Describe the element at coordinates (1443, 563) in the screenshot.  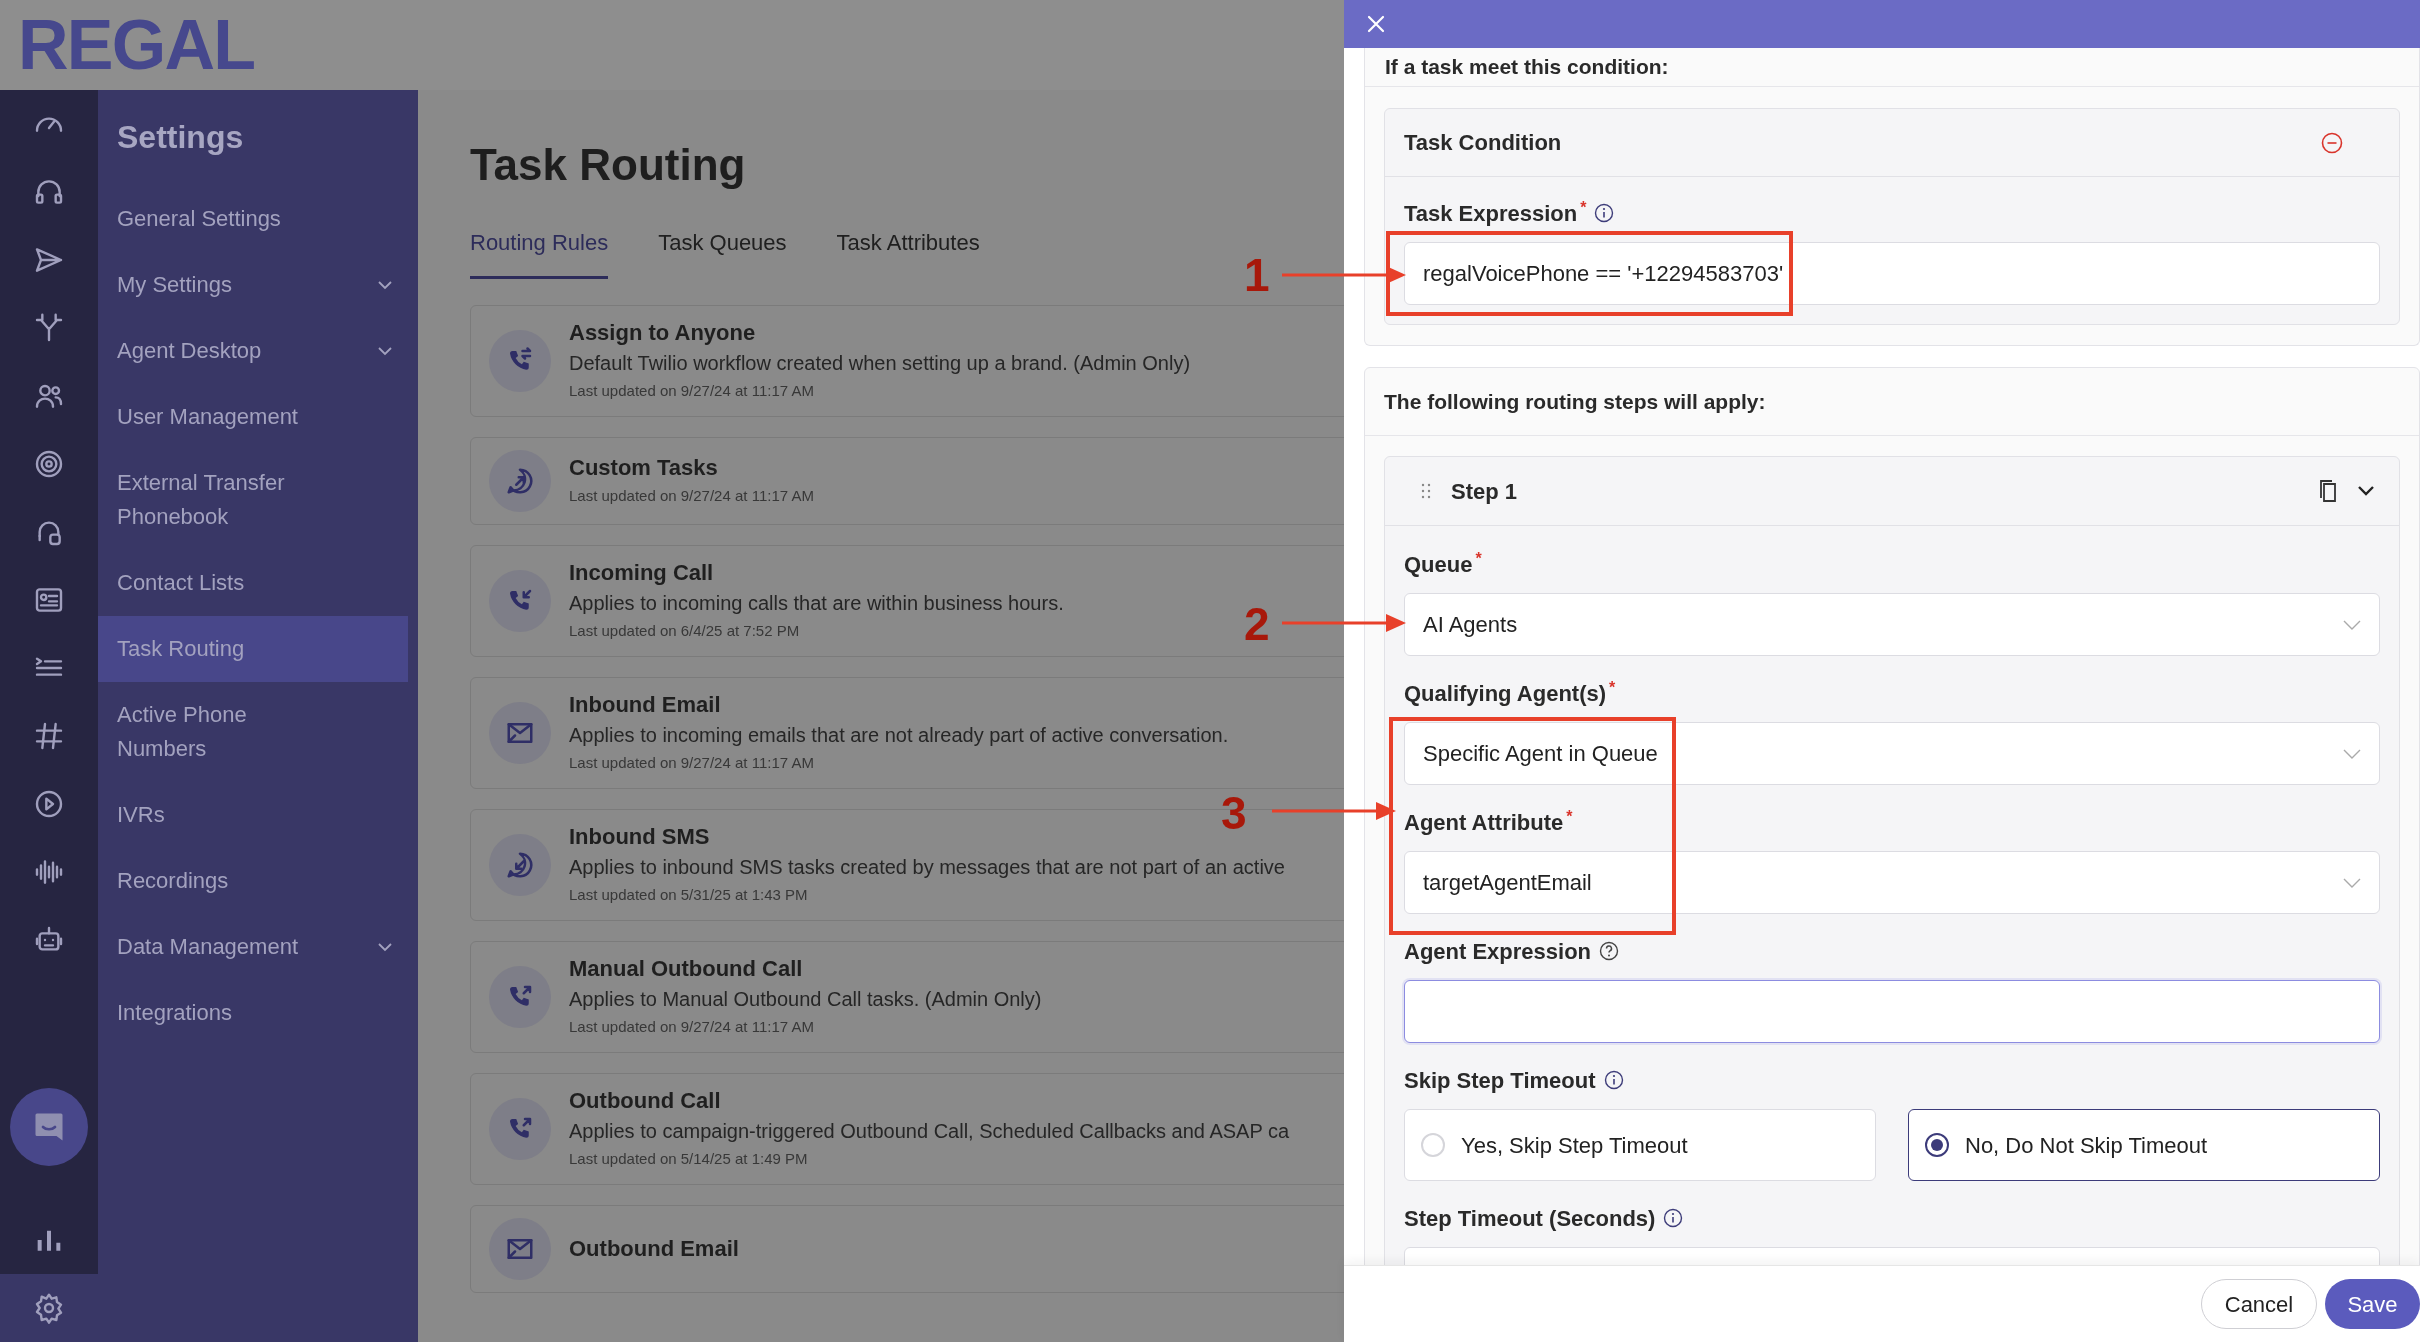
I see `field-label: Queue$^{*}$` at that location.